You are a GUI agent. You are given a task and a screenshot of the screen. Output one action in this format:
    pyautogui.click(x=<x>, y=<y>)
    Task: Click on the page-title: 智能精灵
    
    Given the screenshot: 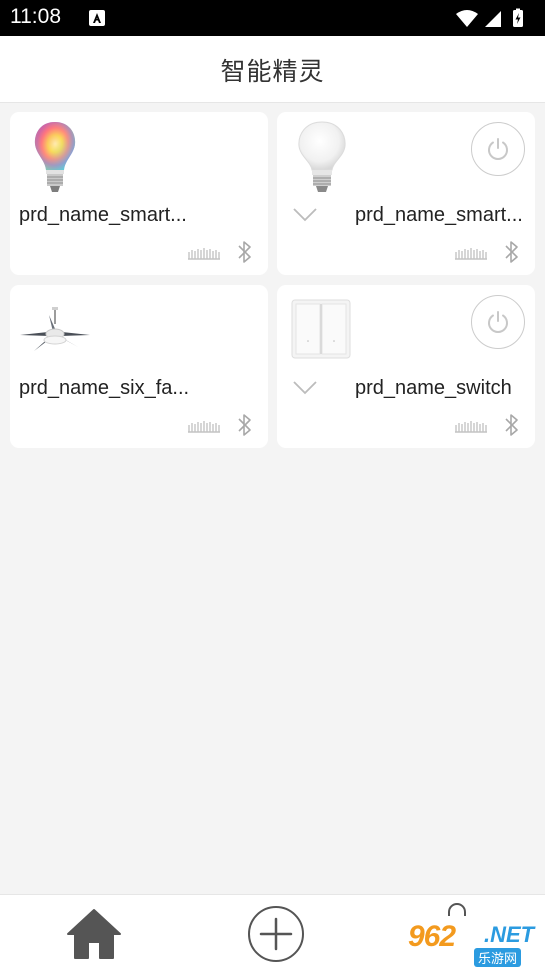 What is the action you would take?
    pyautogui.click(x=272, y=71)
    